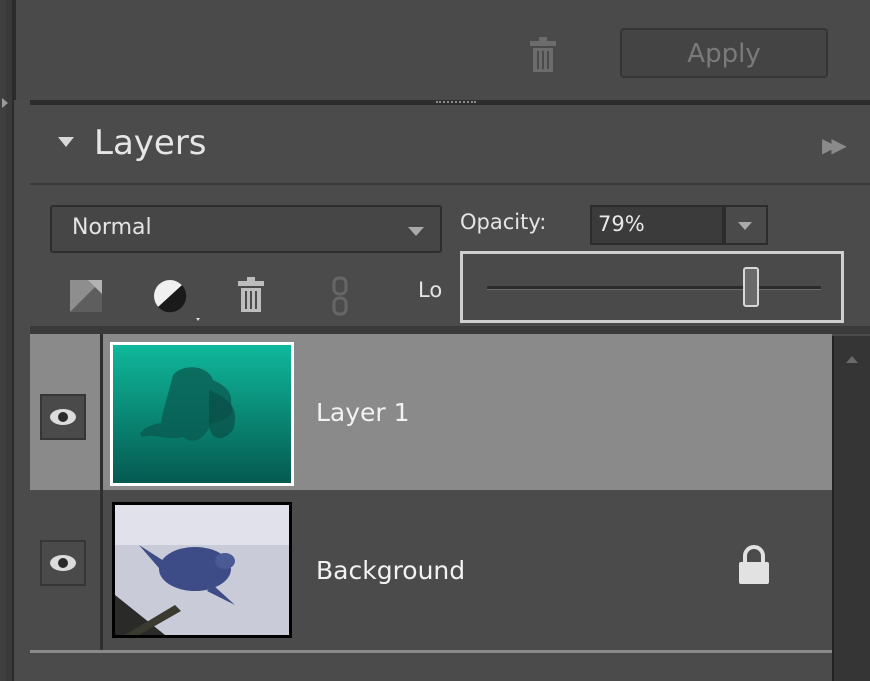 The height and width of the screenshot is (681, 870). Describe the element at coordinates (834, 145) in the screenshot. I see `panel-menu-icon: ▶▶` at that location.